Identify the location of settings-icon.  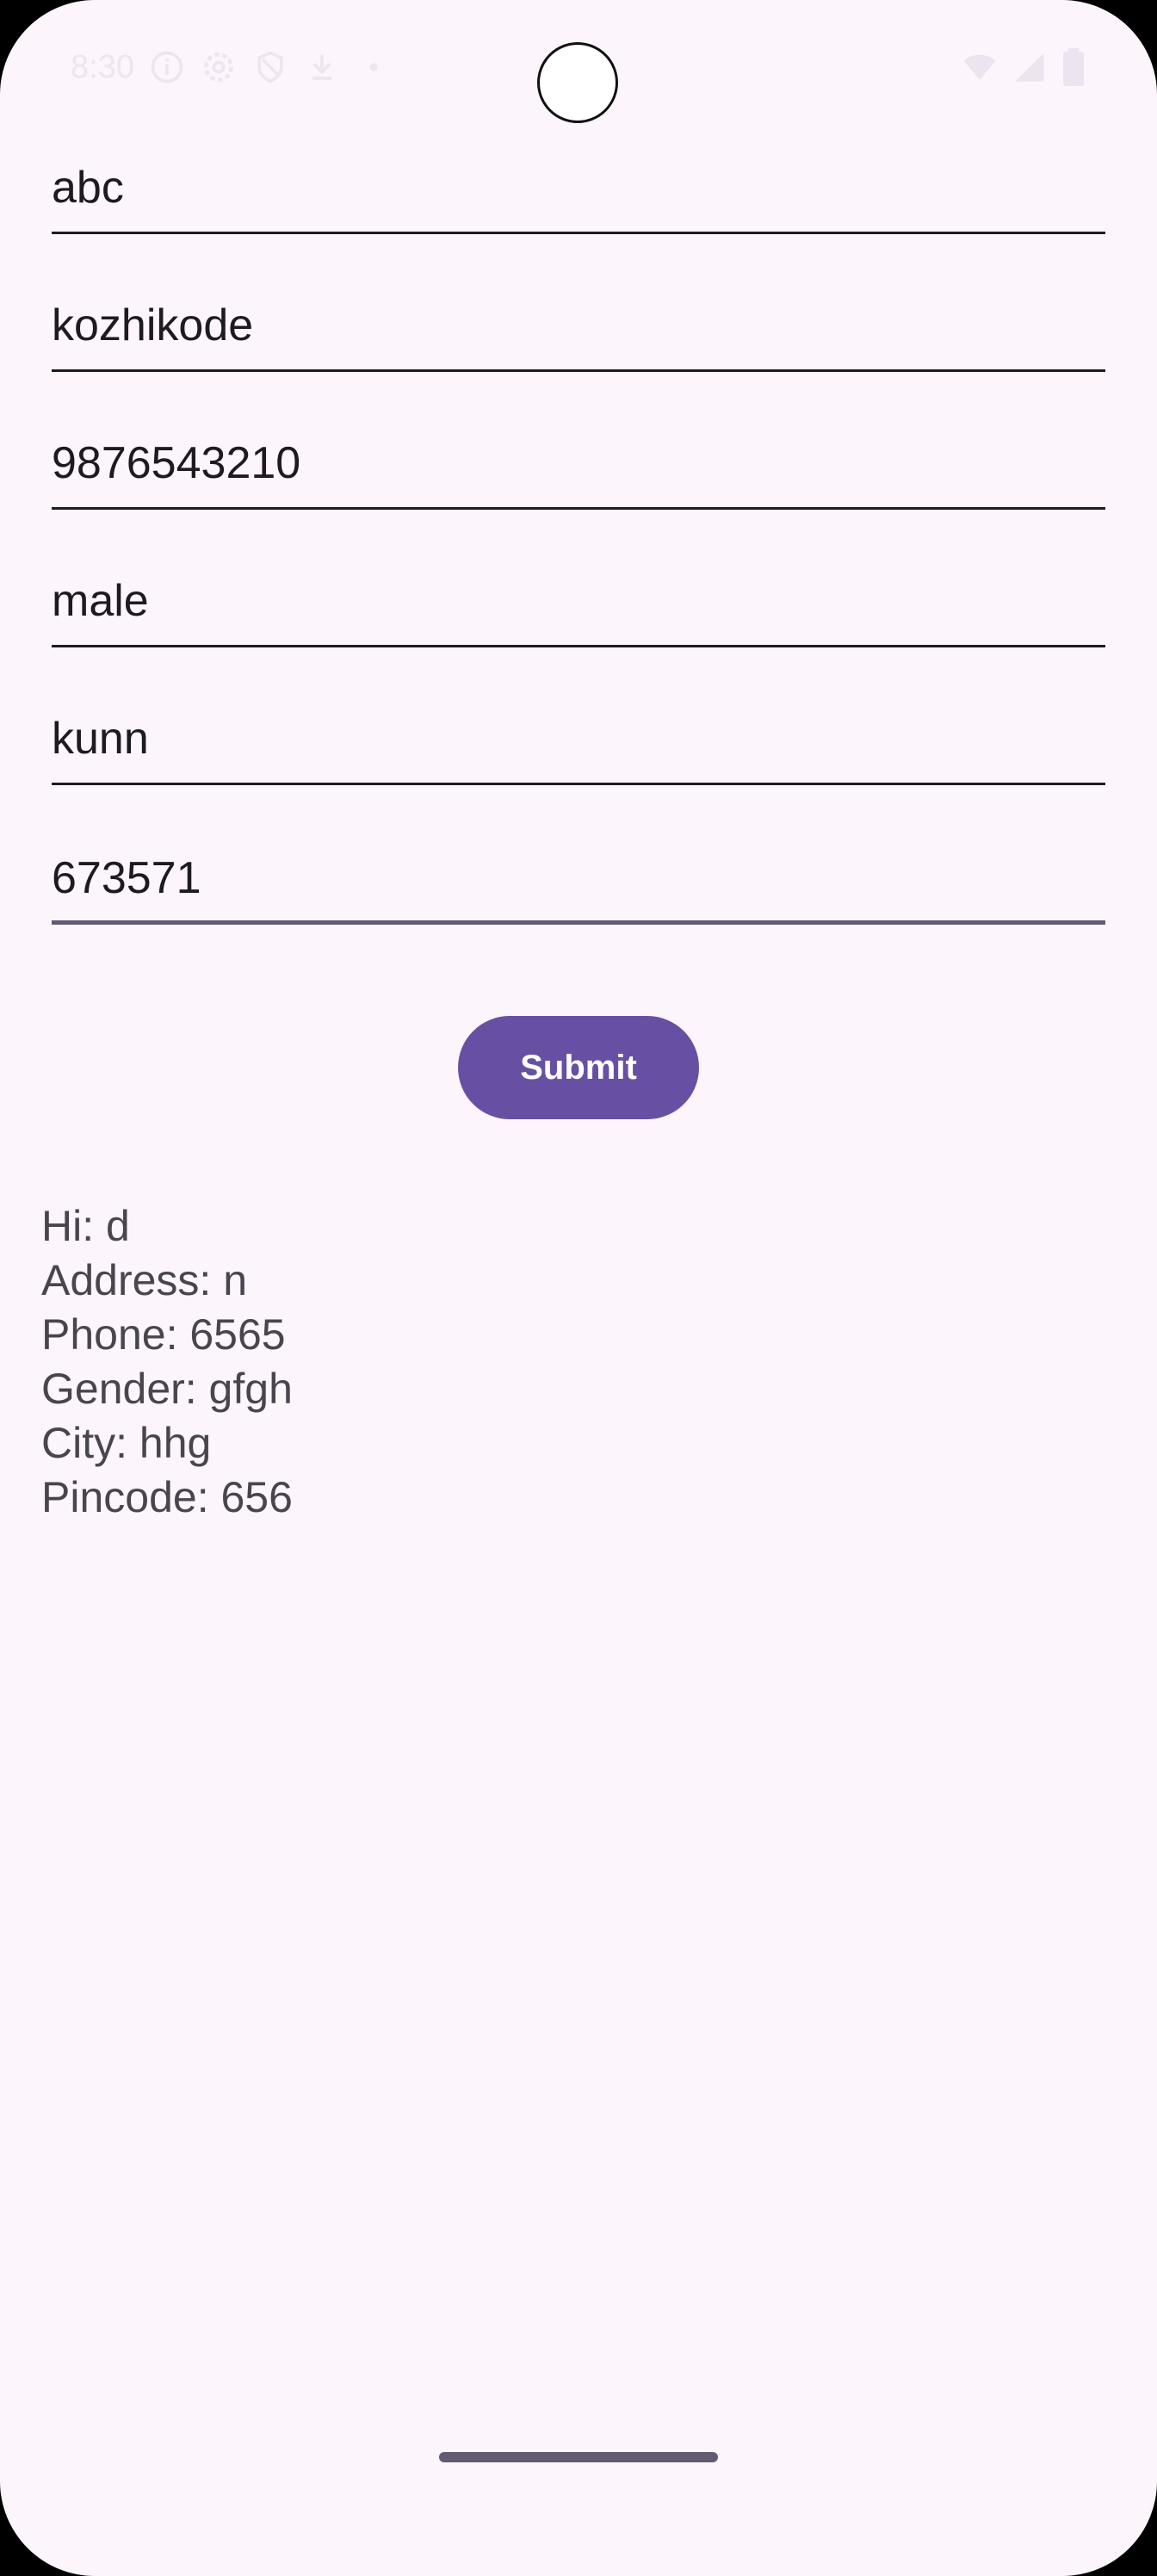
(219, 67).